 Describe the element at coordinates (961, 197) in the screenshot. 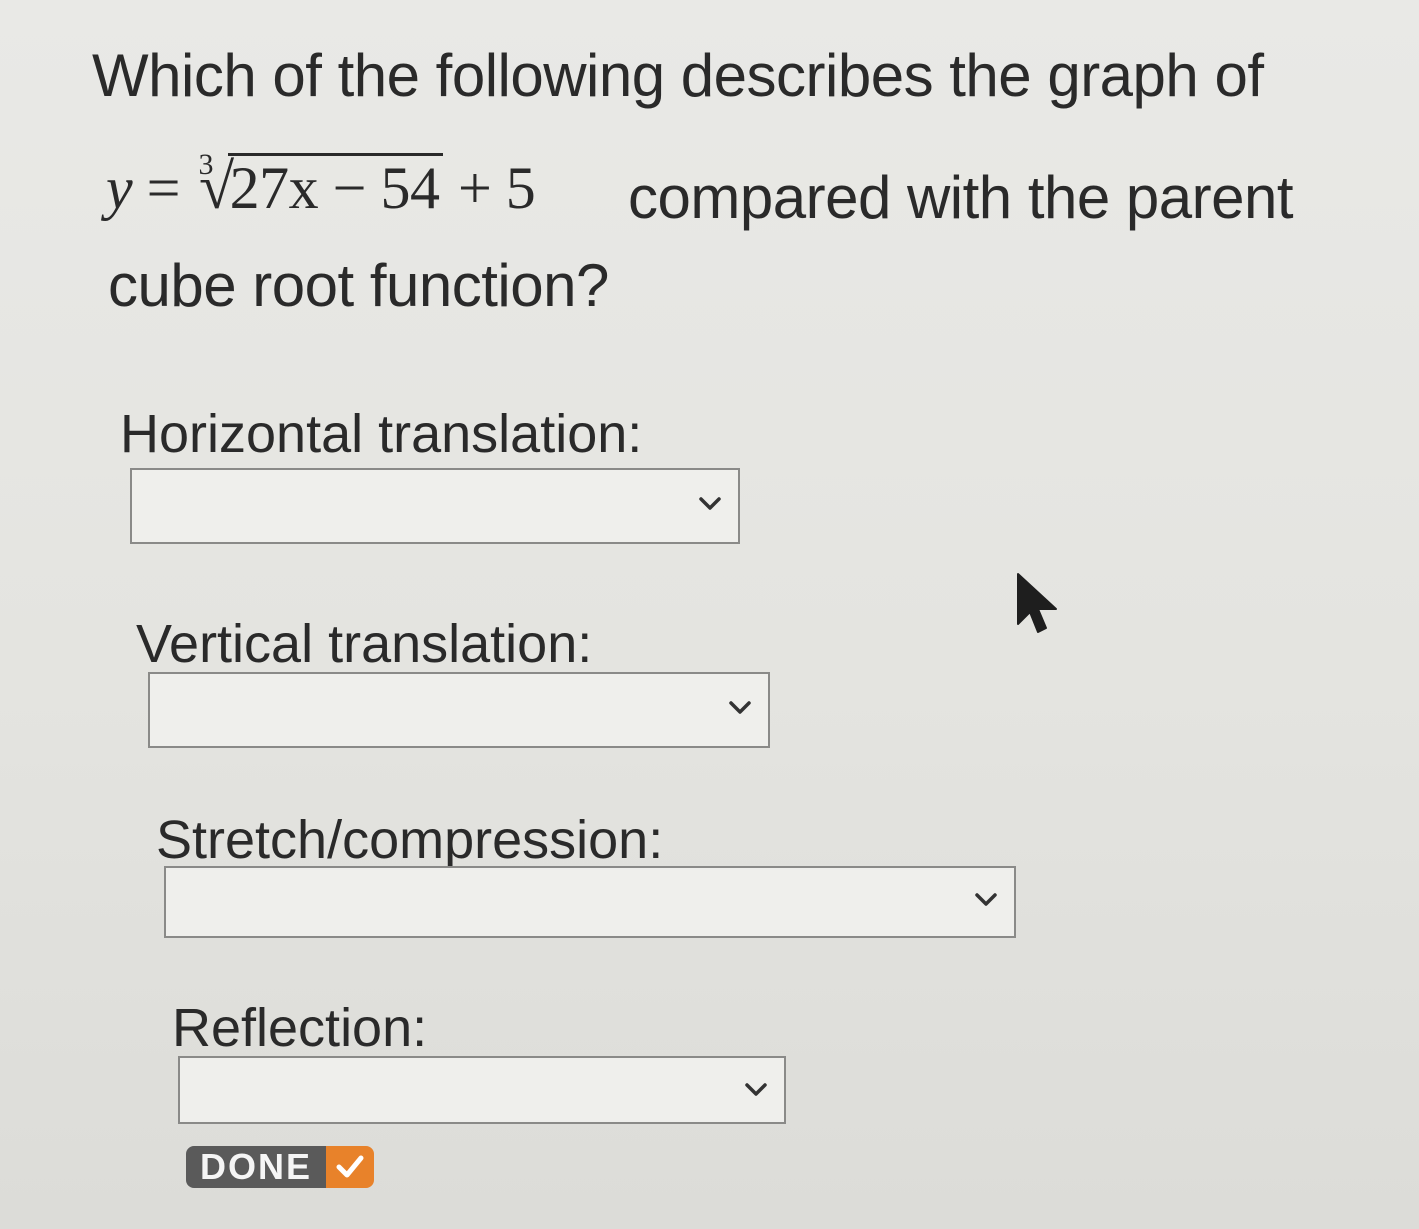

I see `question-line-2-rest: compared with the parent` at that location.